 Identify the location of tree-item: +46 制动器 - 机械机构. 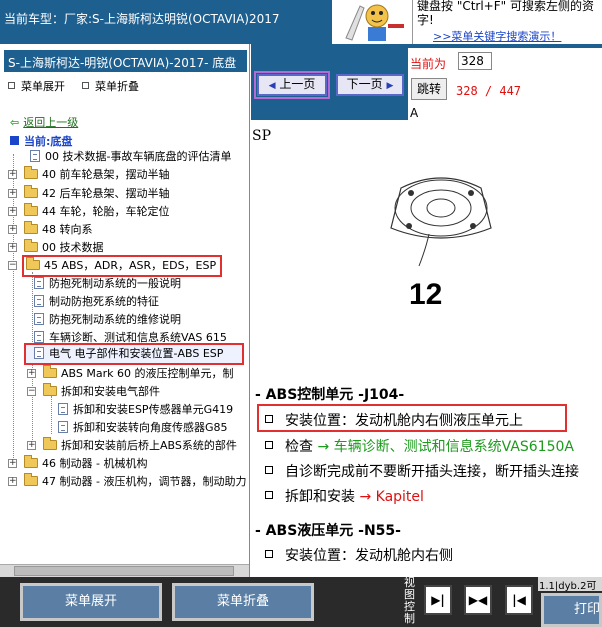
(77, 464).